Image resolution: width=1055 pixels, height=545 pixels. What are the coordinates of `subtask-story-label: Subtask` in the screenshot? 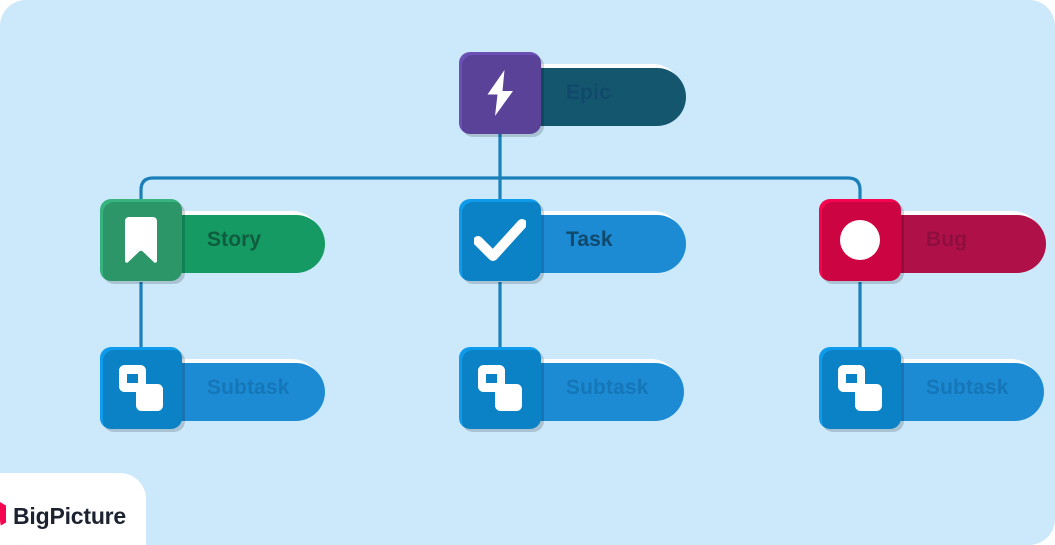 It's located at (248, 387).